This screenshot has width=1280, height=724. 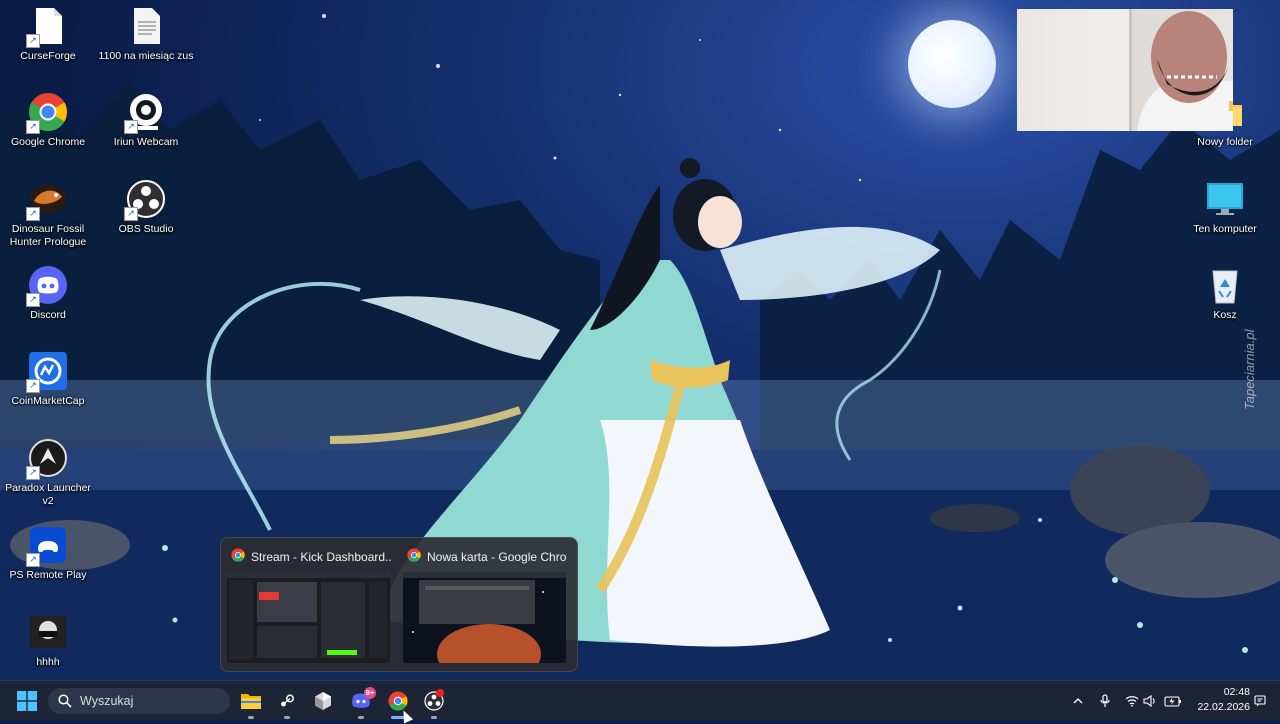 What do you see at coordinates (48, 575) in the screenshot?
I see `desktop-icon-label: PS Remote Play` at bounding box center [48, 575].